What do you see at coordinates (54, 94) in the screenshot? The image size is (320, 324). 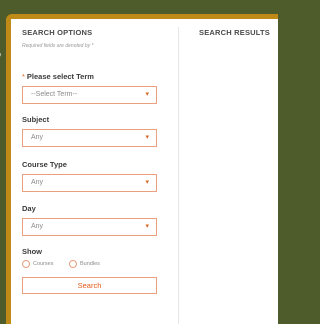 I see `term-select-value: --Select Term--` at bounding box center [54, 94].